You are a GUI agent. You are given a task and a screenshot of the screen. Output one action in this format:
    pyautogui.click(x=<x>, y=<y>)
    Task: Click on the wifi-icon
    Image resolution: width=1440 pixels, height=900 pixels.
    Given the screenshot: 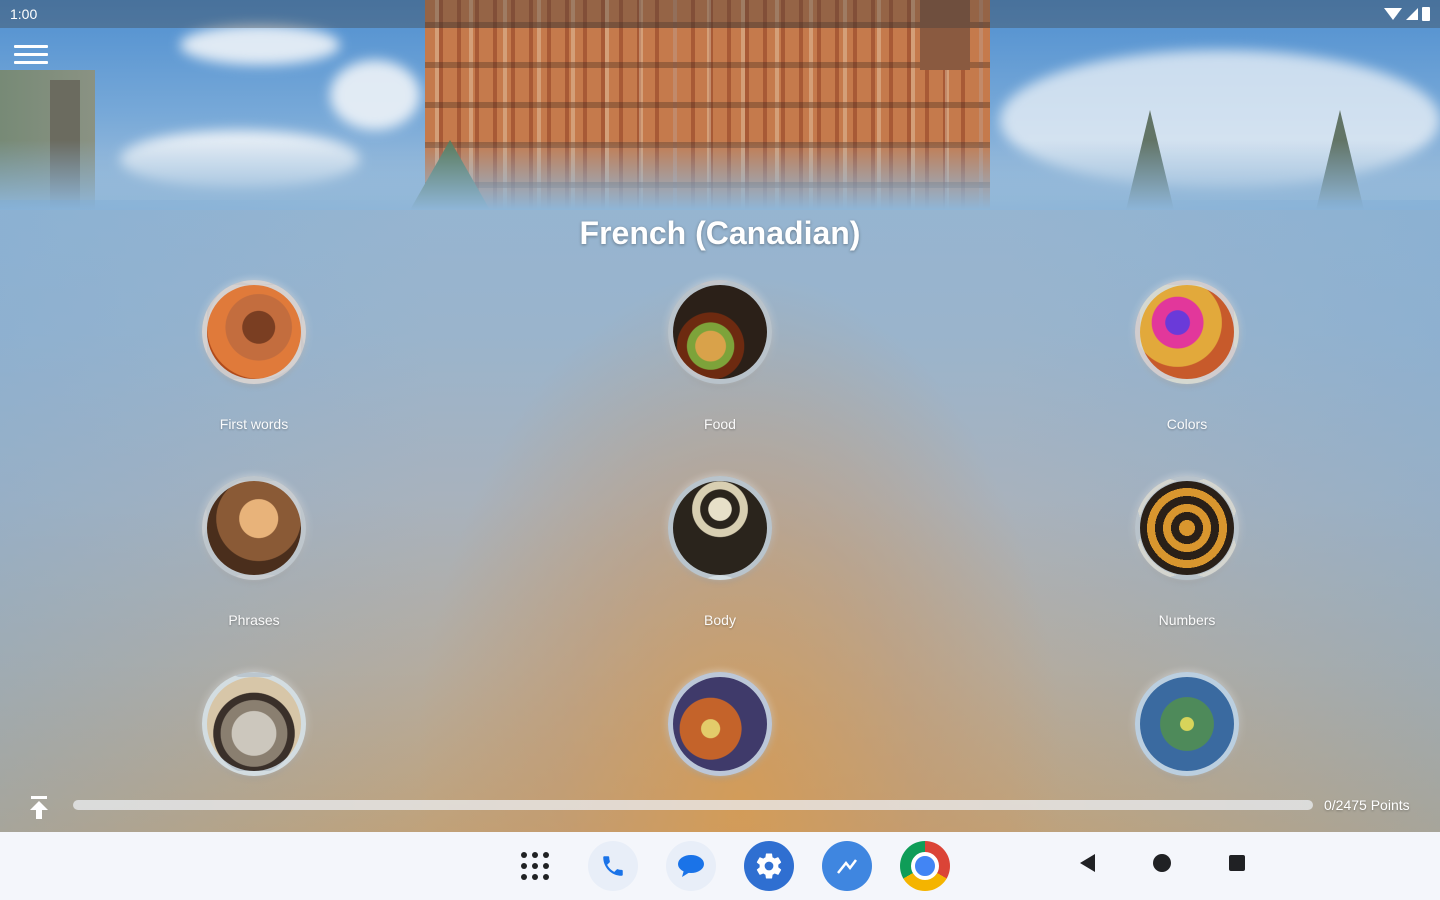 What is the action you would take?
    pyautogui.click(x=1393, y=14)
    